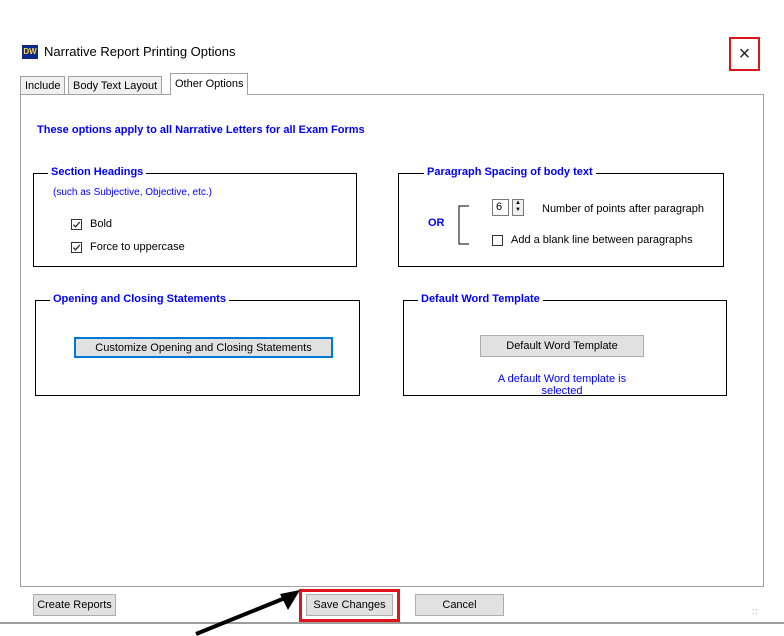  I want to click on annotation-arrow-icon, so click(247, 613).